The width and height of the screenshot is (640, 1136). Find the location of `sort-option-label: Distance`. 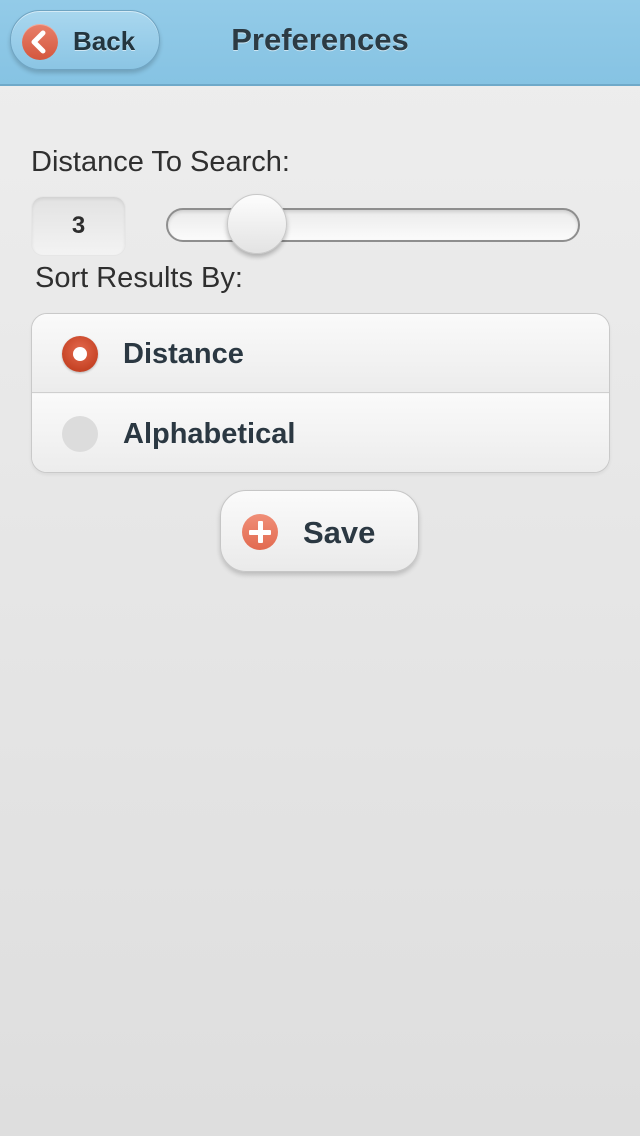

sort-option-label: Distance is located at coordinates (183, 354).